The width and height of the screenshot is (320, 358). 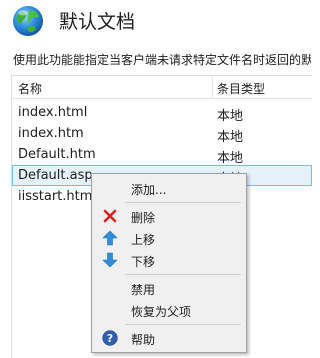 What do you see at coordinates (55, 196) in the screenshot?
I see `row-name: iisstart.htm` at bounding box center [55, 196].